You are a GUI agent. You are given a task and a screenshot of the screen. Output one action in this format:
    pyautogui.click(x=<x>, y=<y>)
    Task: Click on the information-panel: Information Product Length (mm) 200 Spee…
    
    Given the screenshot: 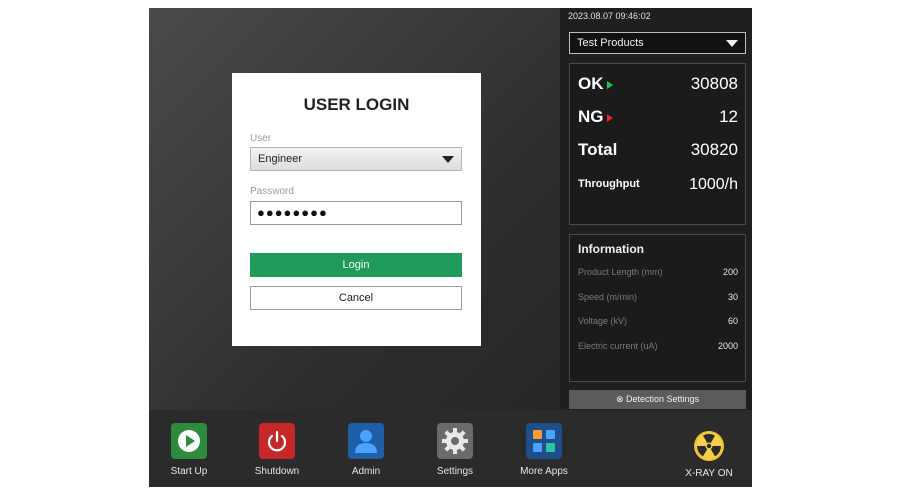 What is the action you would take?
    pyautogui.click(x=657, y=308)
    